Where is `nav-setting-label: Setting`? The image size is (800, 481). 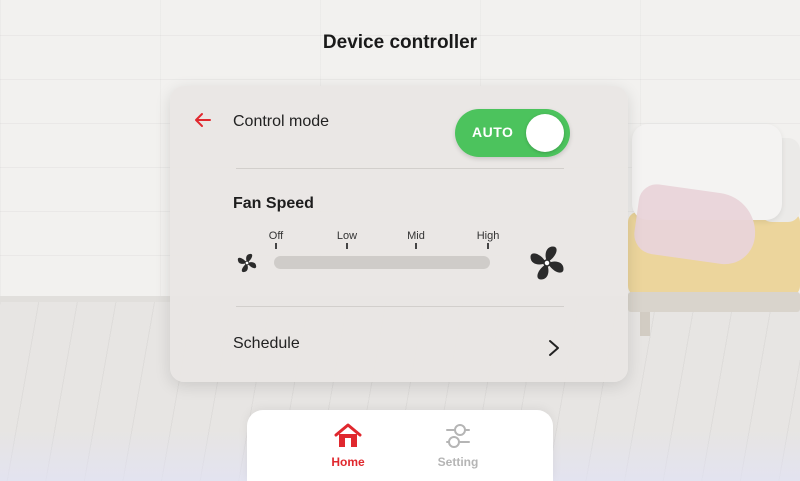 nav-setting-label: Setting is located at coordinates (458, 462).